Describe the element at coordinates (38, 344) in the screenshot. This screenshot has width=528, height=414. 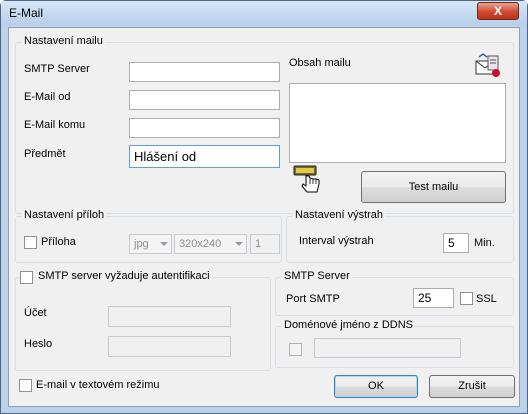
I see `password-label: Heslo` at that location.